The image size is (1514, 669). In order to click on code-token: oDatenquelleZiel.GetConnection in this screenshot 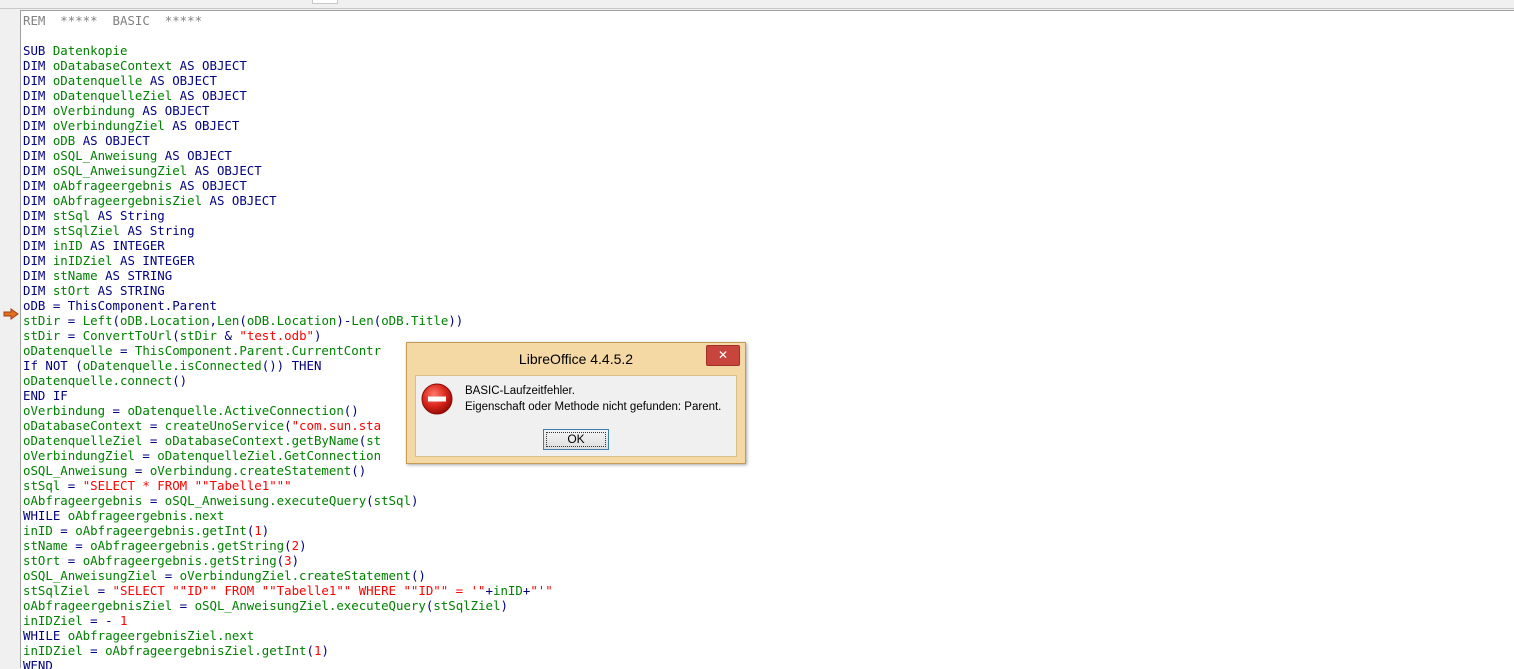, I will do `click(269, 455)`.